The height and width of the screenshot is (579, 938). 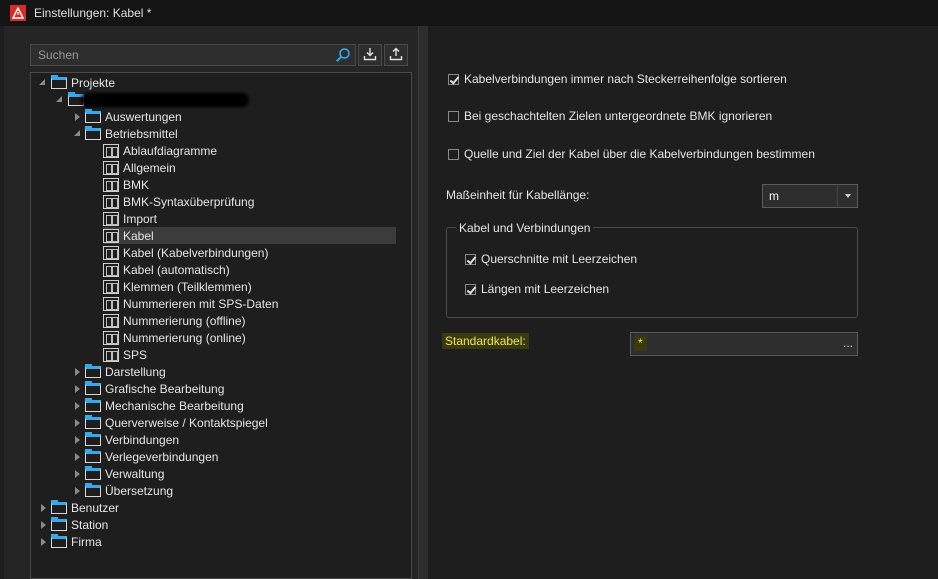 I want to click on expand-auswertungen, so click(x=77, y=117).